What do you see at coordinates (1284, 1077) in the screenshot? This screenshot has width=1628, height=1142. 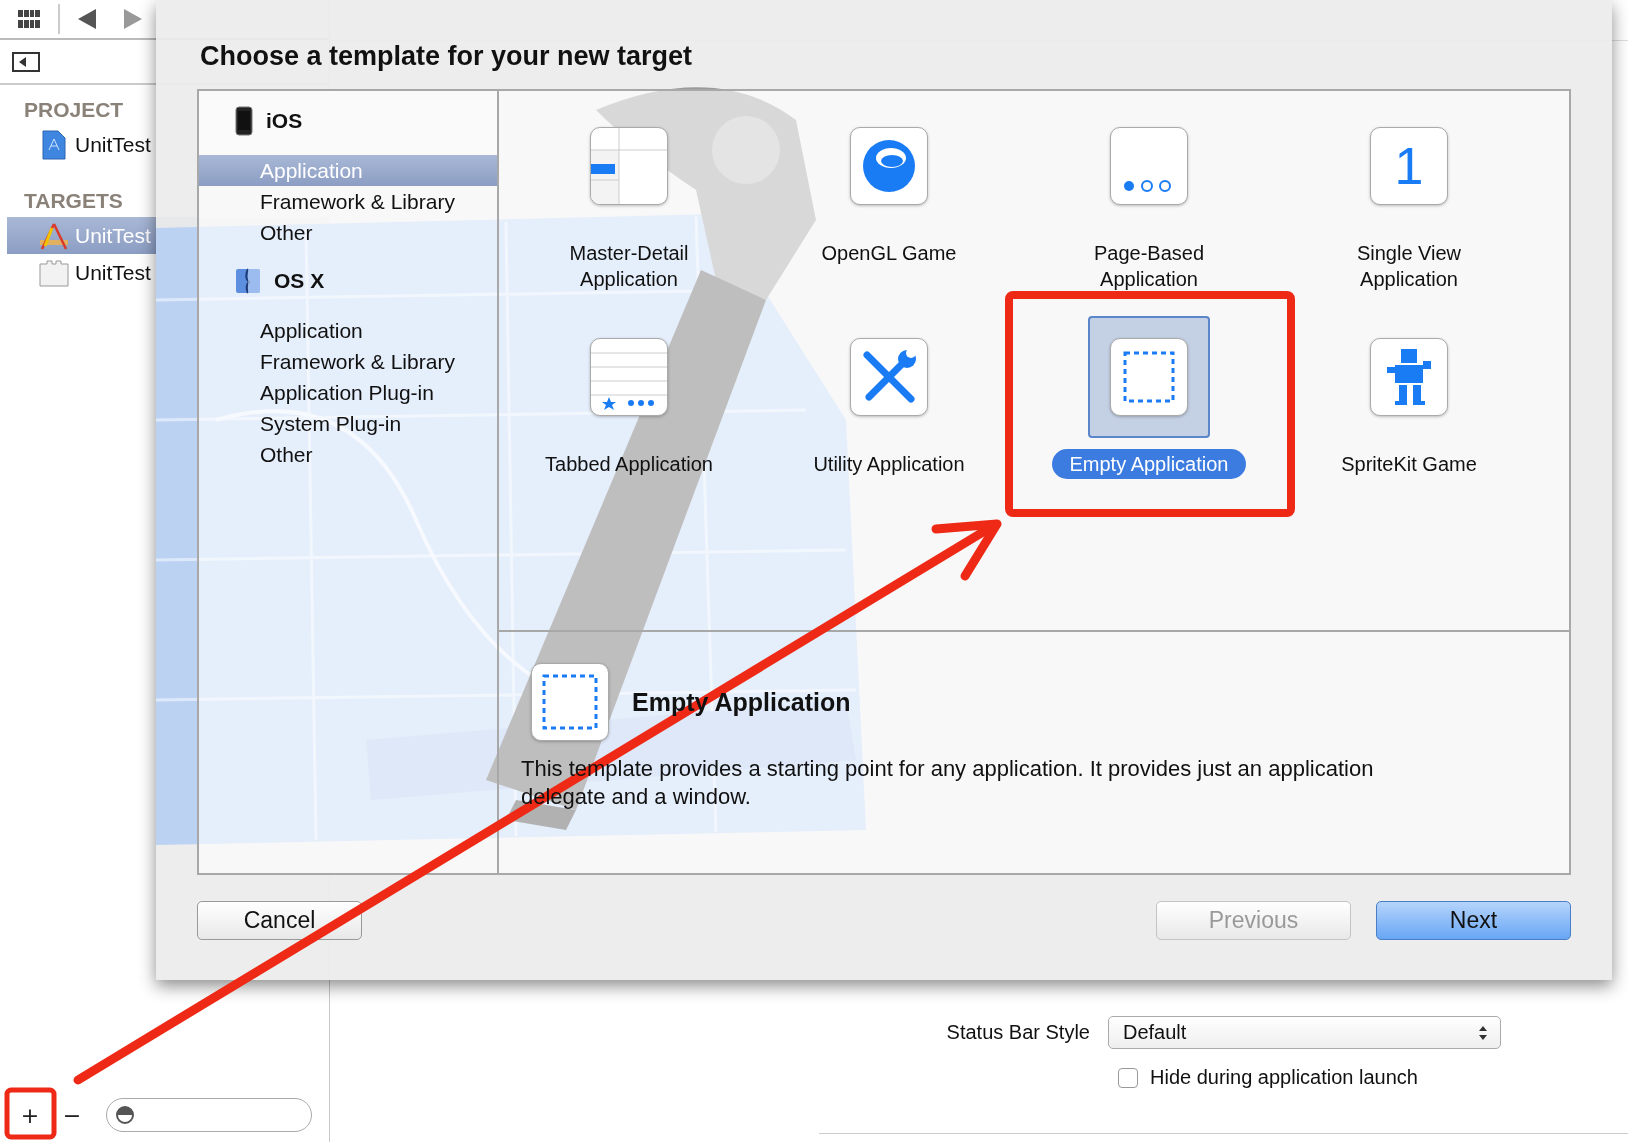 I see `checkbox-label: Hide during application launch` at bounding box center [1284, 1077].